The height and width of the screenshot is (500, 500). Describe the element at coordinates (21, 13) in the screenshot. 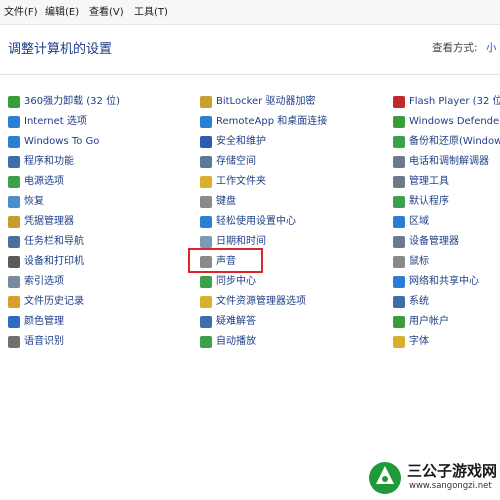

I see `menu-file: 文件(F)` at that location.